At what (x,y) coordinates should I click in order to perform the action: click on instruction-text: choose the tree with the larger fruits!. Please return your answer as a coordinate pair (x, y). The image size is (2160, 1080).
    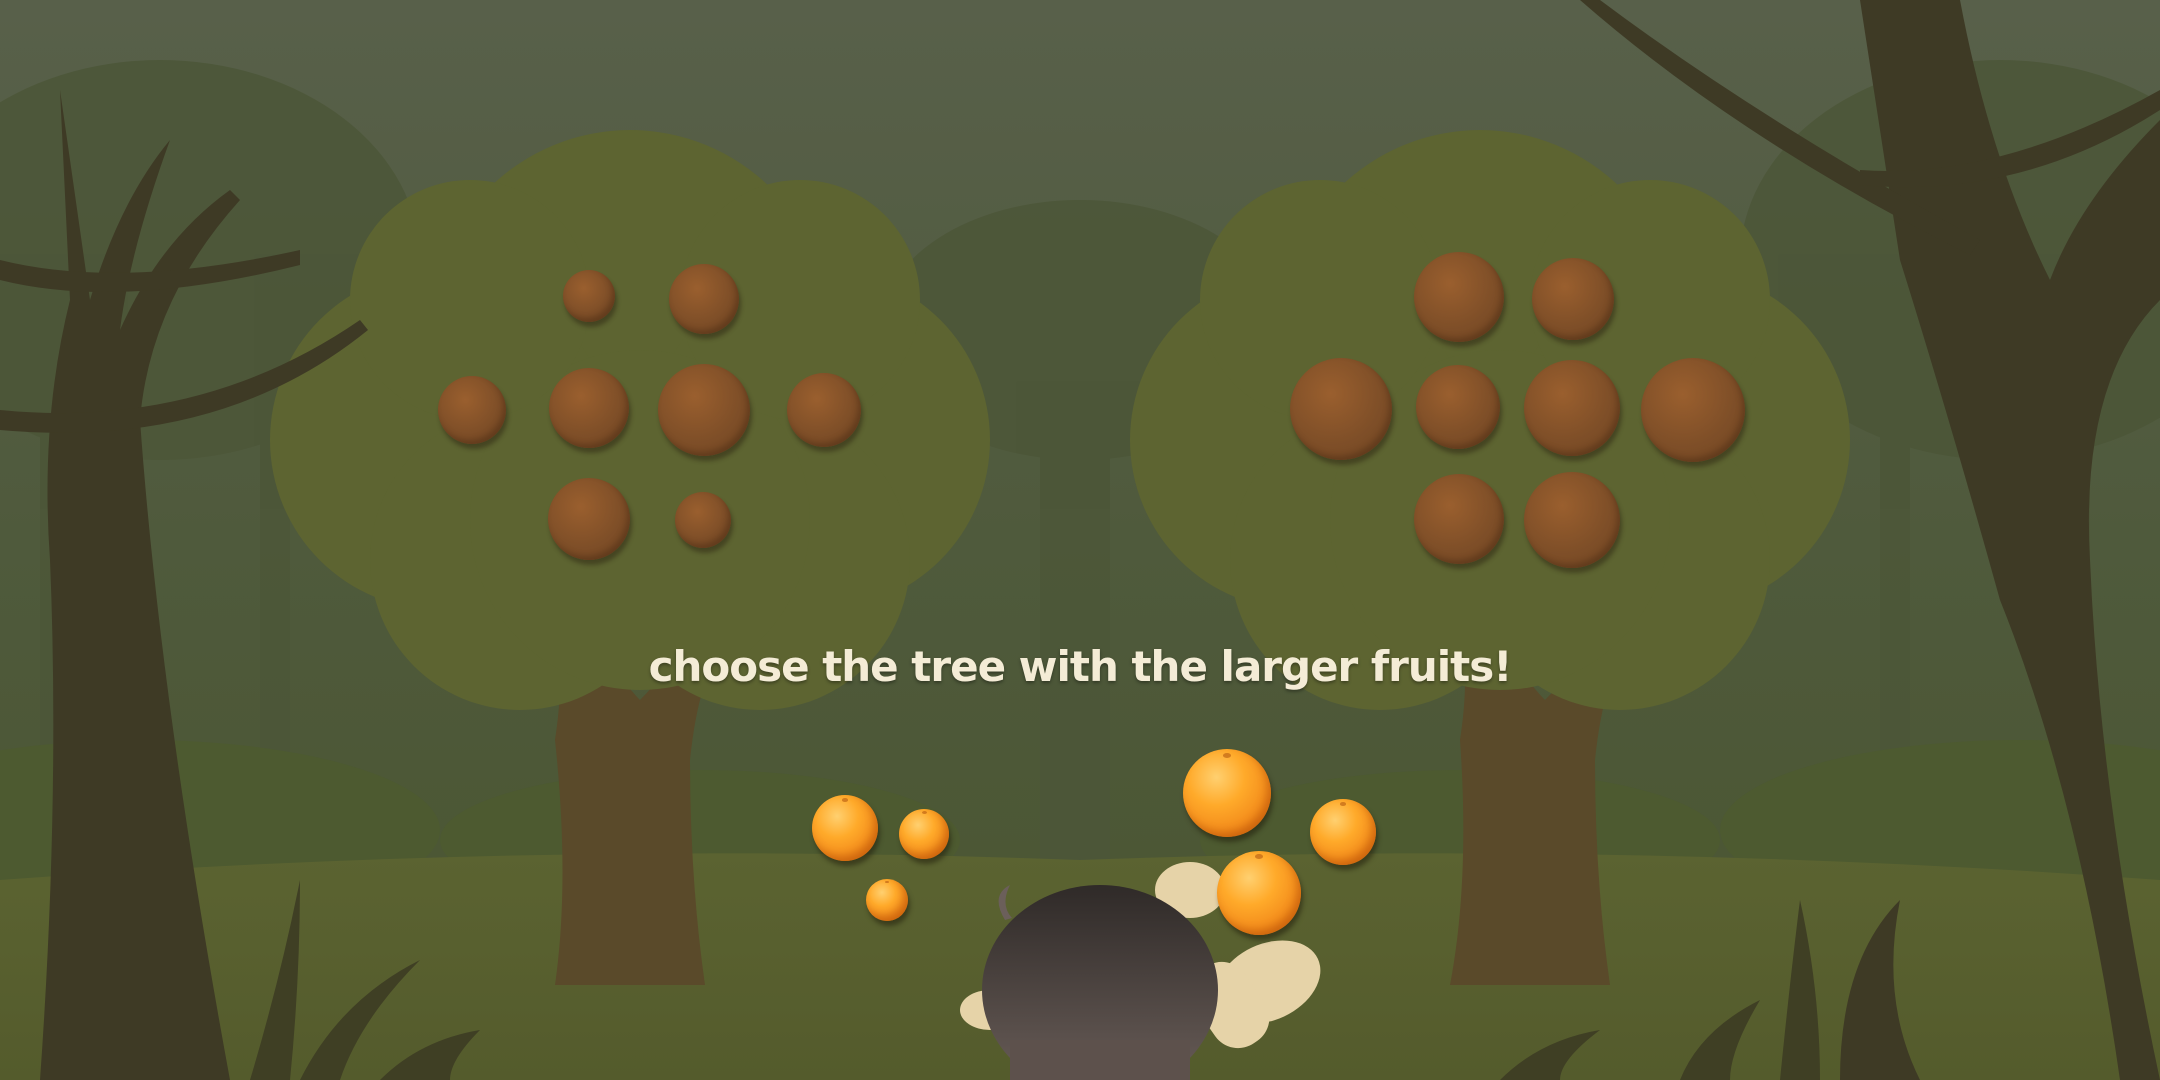
    Looking at the image, I should click on (1080, 666).